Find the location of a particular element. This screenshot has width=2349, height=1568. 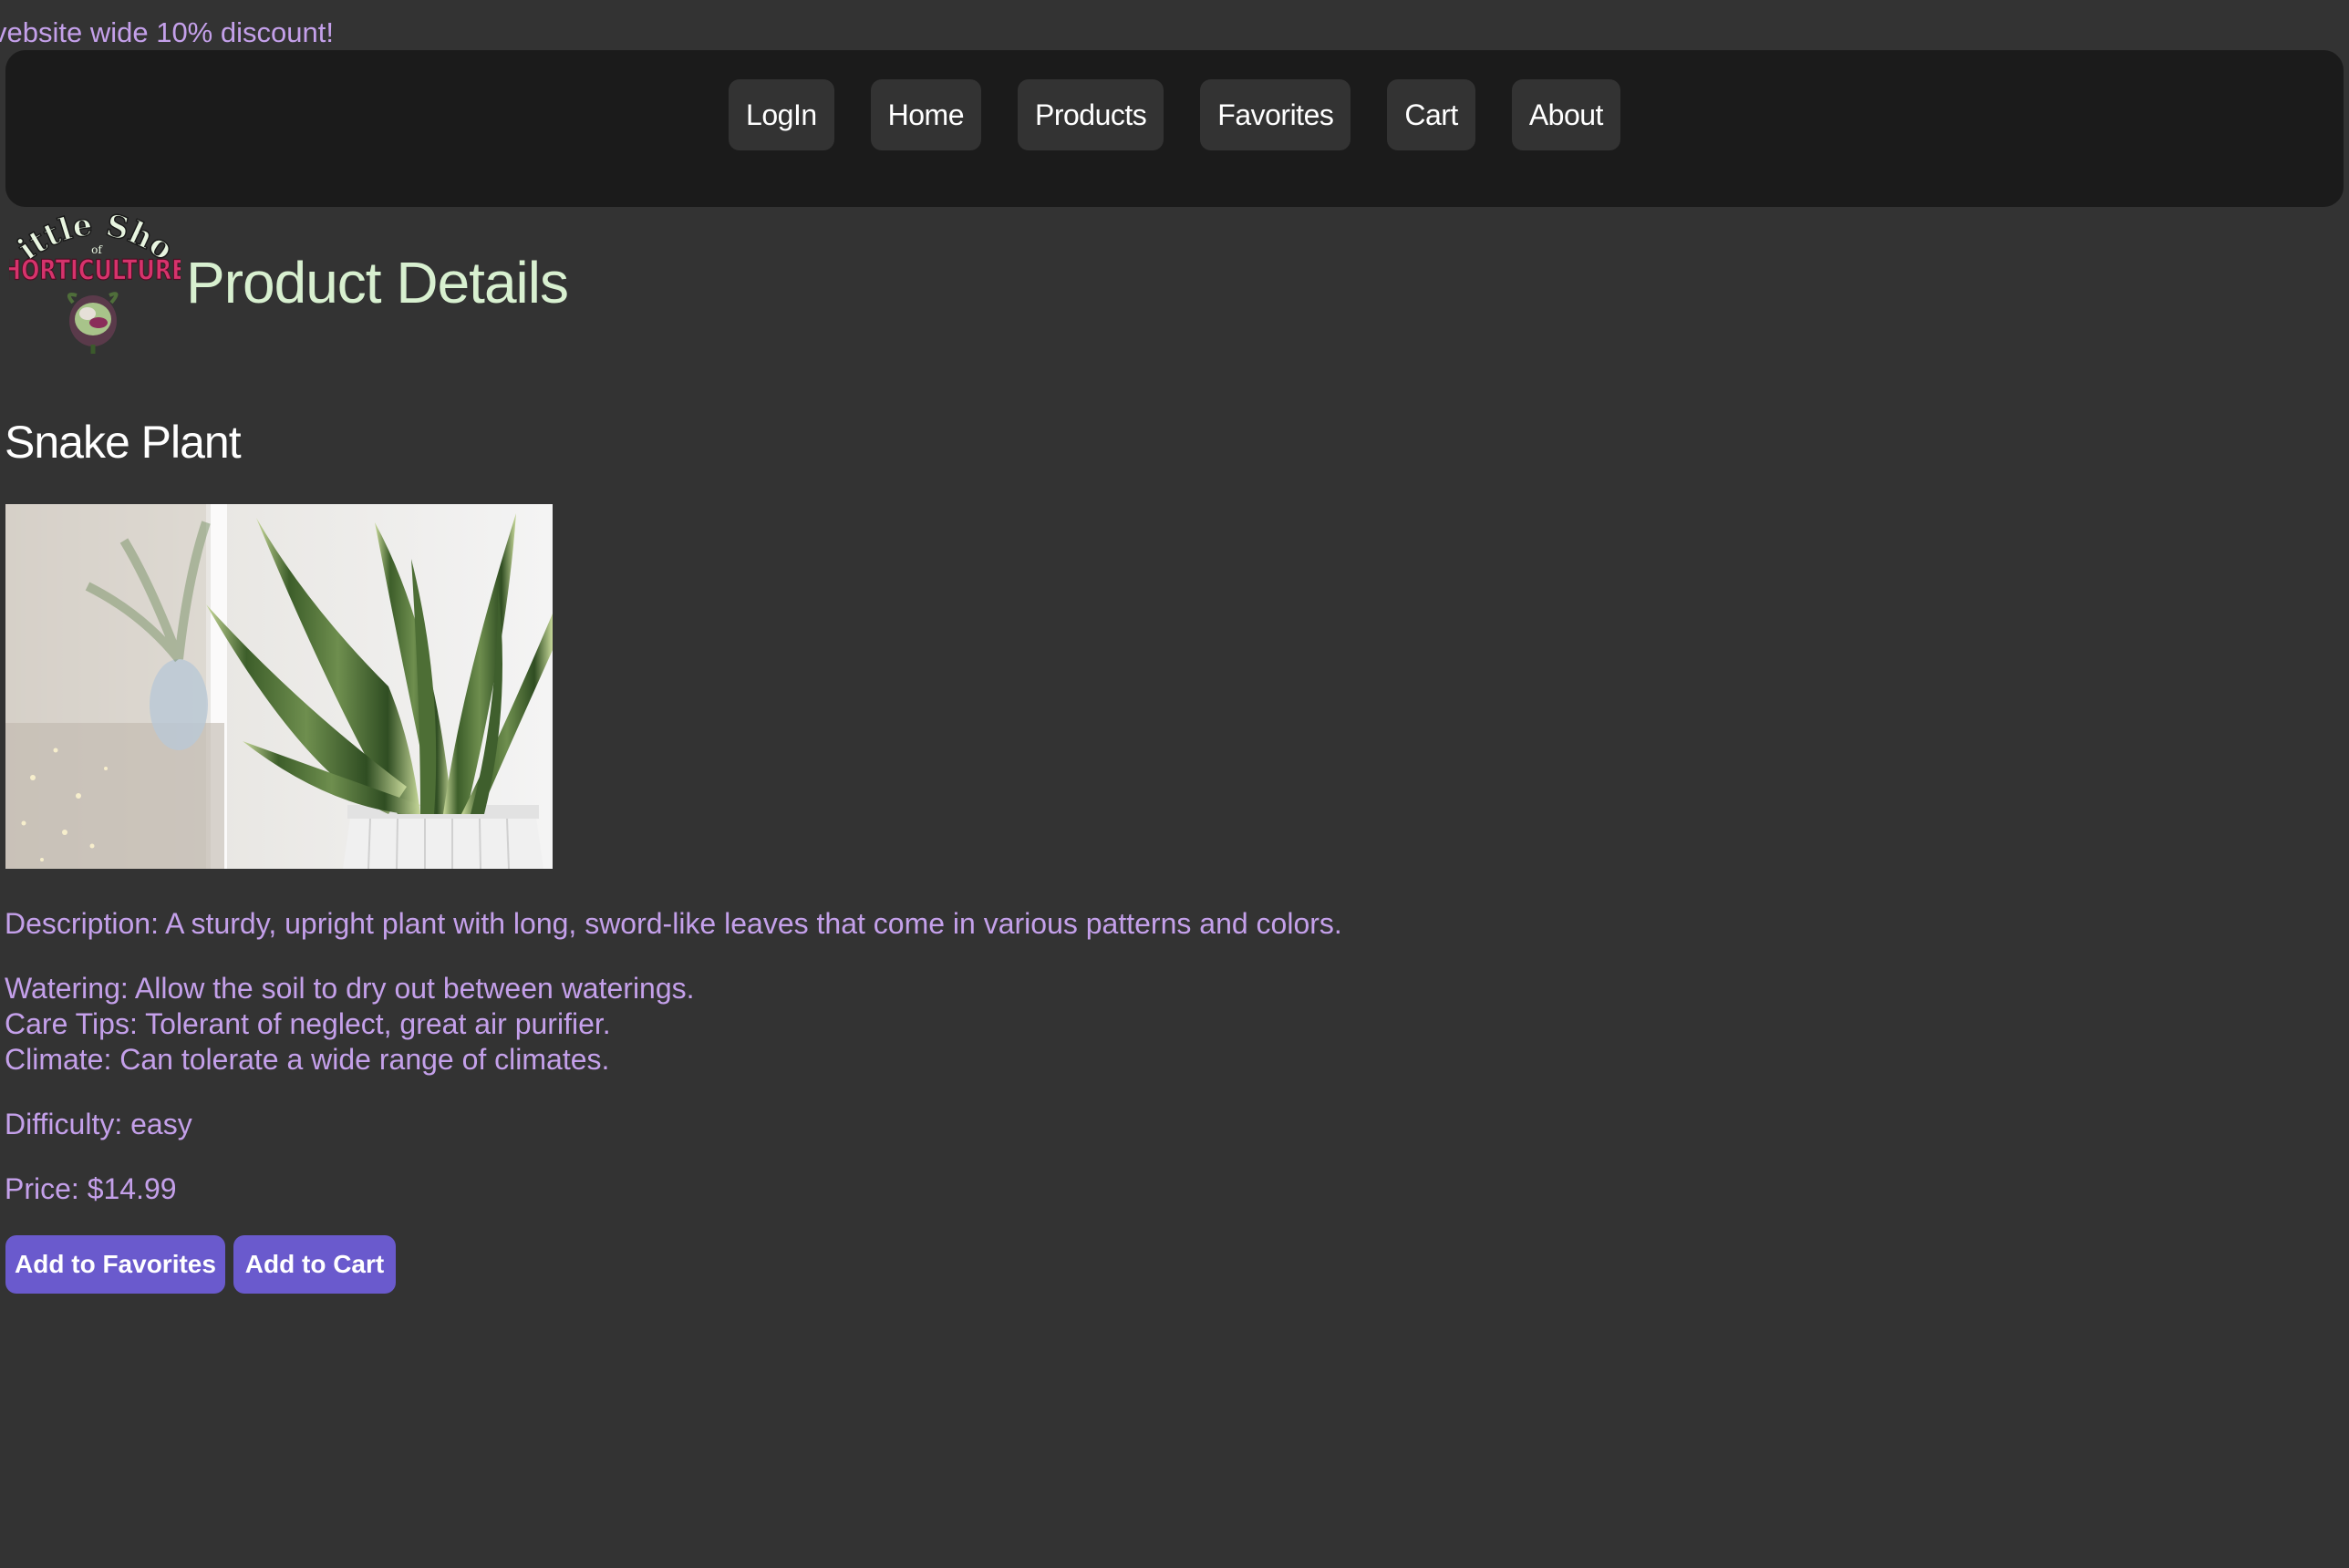

nav-cart-button: Cart is located at coordinates (1431, 114).